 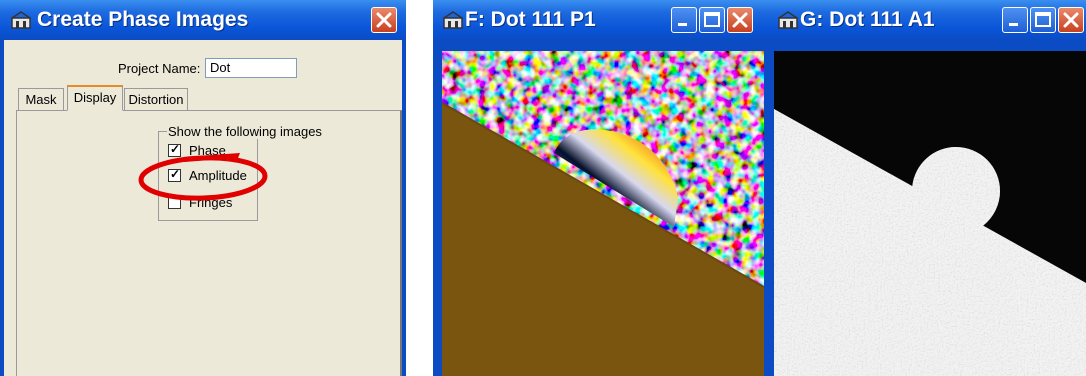 I want to click on window-f-titlebar: F: Dot 111 P1, so click(x=600, y=20).